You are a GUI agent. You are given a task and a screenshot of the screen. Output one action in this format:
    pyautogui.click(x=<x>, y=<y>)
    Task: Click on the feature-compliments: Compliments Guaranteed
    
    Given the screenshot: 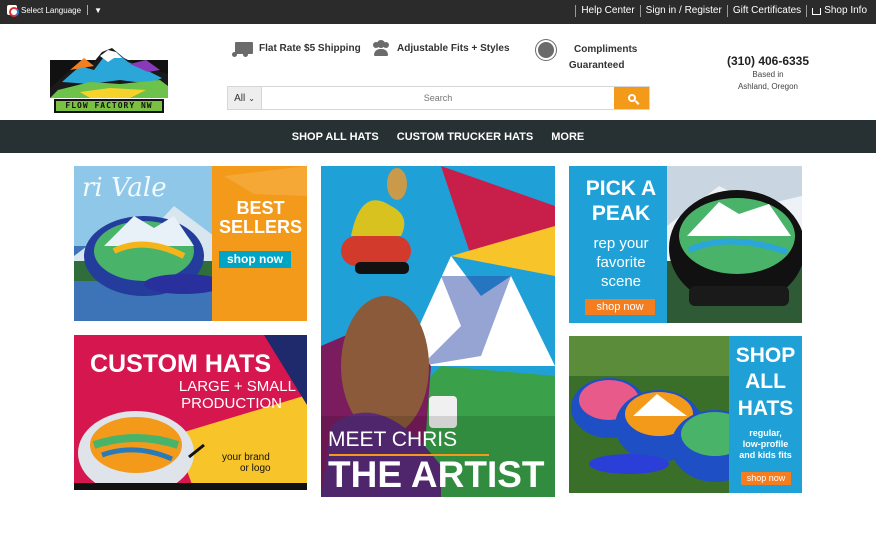 What is the action you would take?
    pyautogui.click(x=587, y=58)
    